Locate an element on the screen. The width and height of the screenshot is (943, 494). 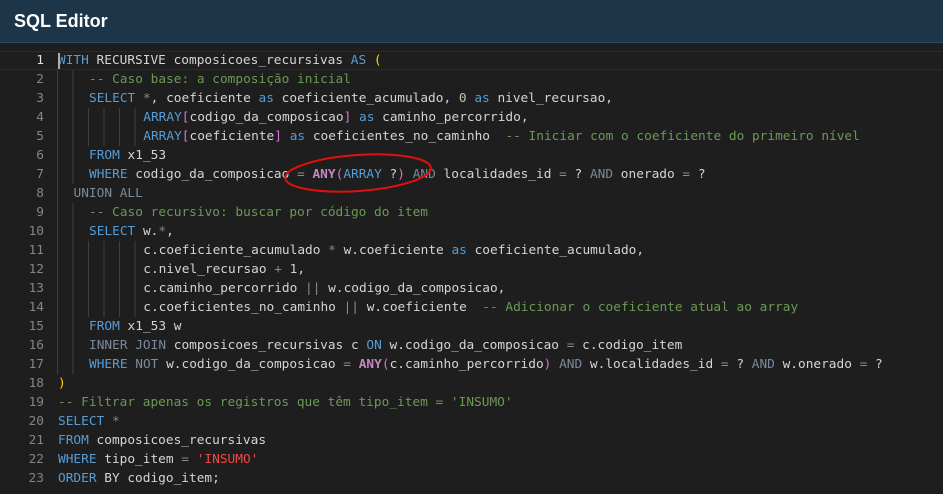
line-number: 9 is located at coordinates (40, 212).